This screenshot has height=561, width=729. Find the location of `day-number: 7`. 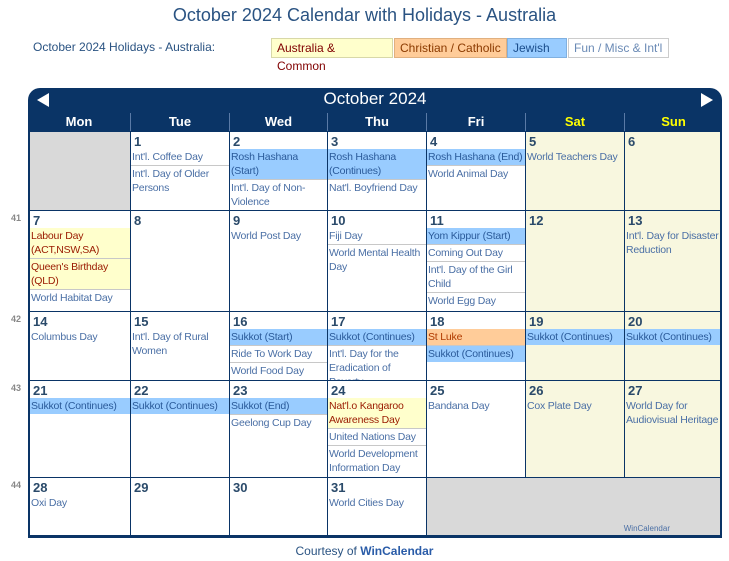

day-number: 7 is located at coordinates (37, 220).